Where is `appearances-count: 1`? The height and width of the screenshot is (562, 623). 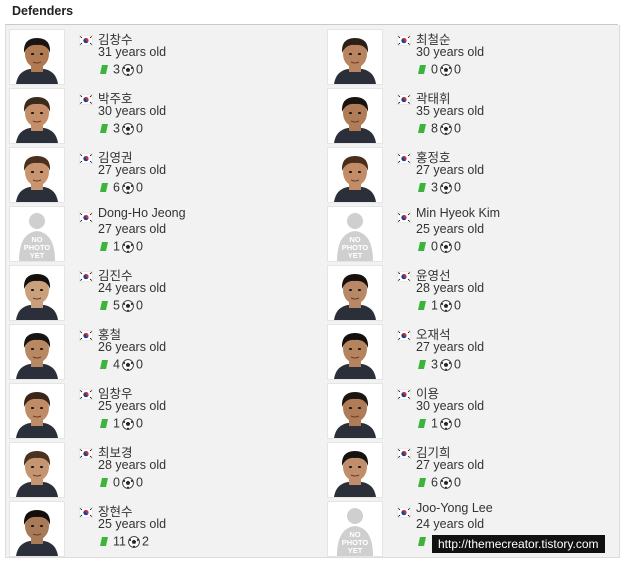
appearances-count: 1 is located at coordinates (434, 423).